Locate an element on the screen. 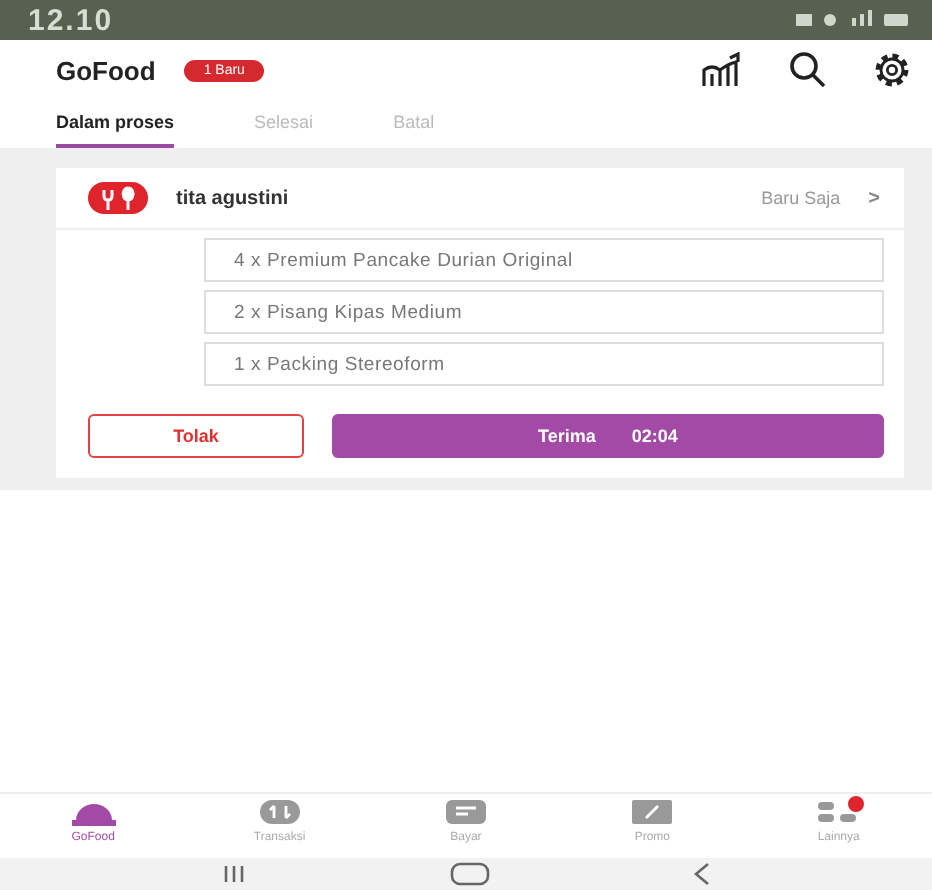 This screenshot has width=932, height=890. back-icon is located at coordinates (701, 874).